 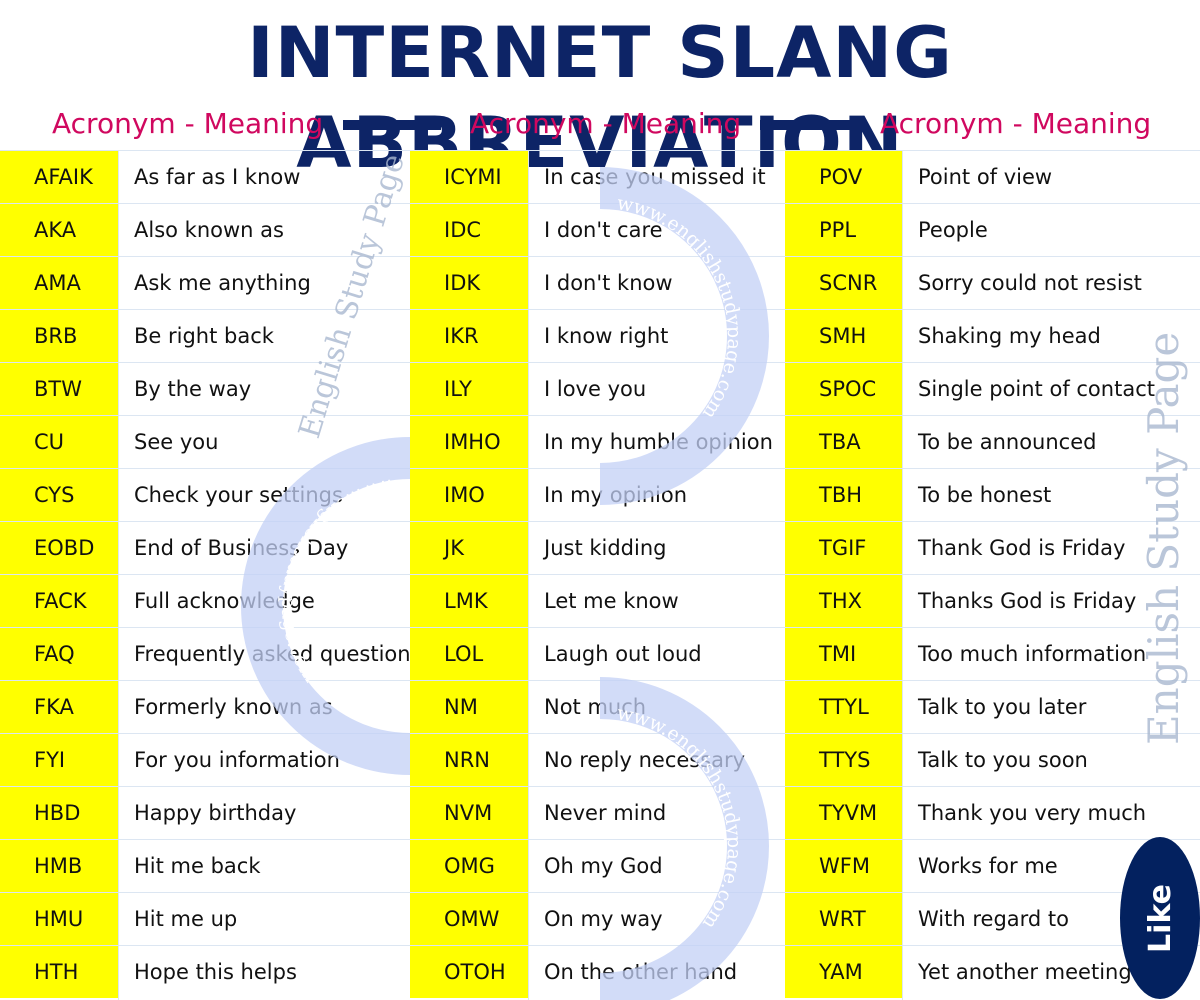 What do you see at coordinates (843, 335) in the screenshot?
I see `acronym-cell: SMH` at bounding box center [843, 335].